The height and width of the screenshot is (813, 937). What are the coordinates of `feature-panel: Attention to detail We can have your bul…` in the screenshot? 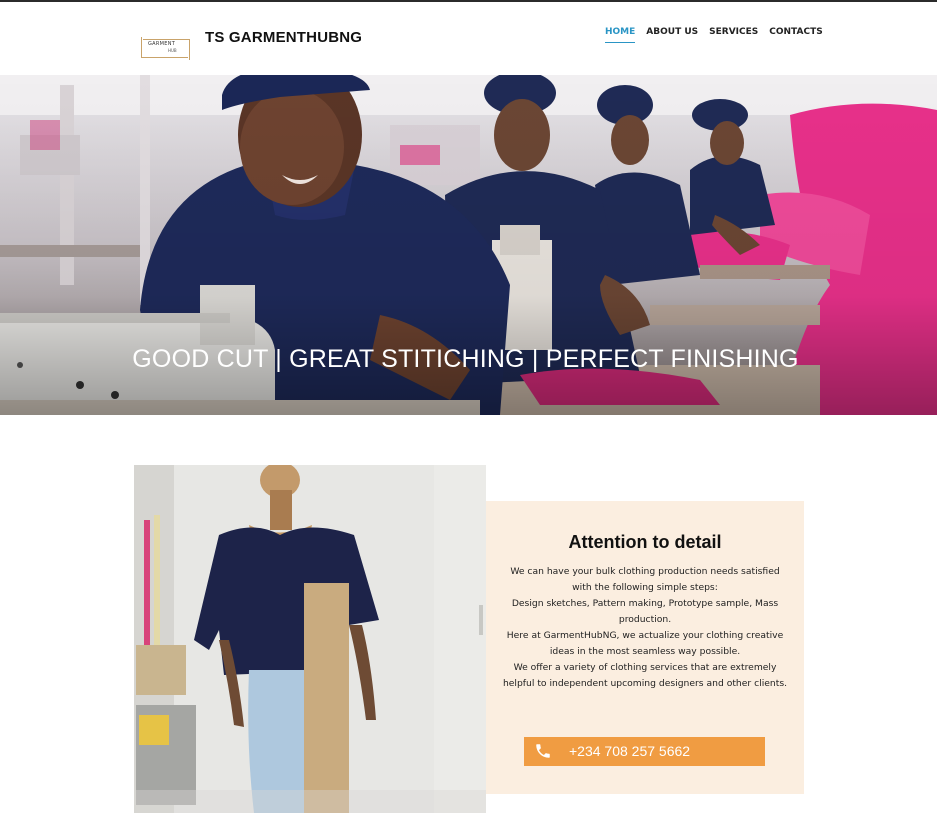 It's located at (645, 647).